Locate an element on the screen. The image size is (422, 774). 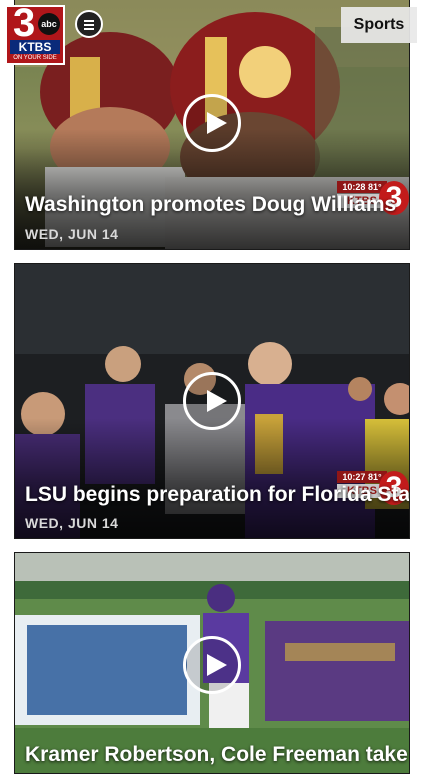
hamburger-menu-icon is located at coordinates (89, 24).